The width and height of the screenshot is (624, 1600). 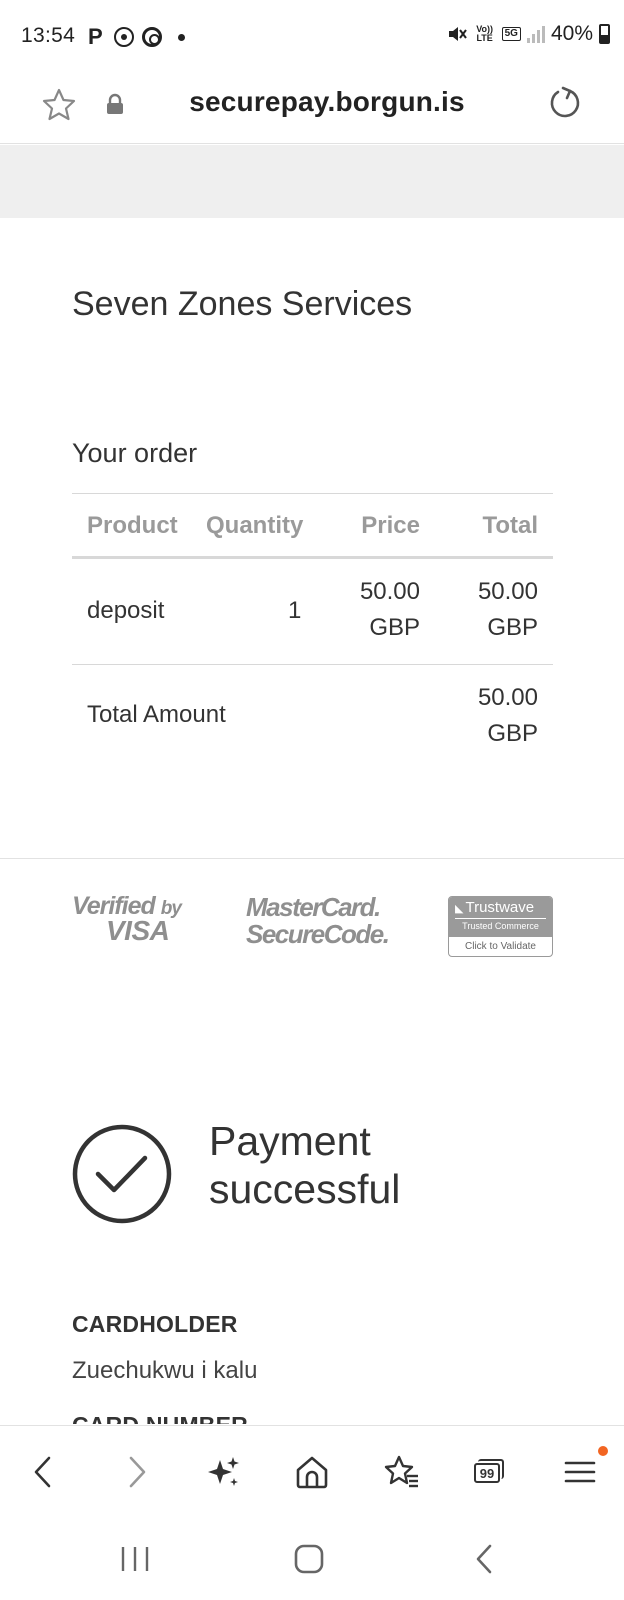 I want to click on system-navigation-bar, so click(x=312, y=1559).